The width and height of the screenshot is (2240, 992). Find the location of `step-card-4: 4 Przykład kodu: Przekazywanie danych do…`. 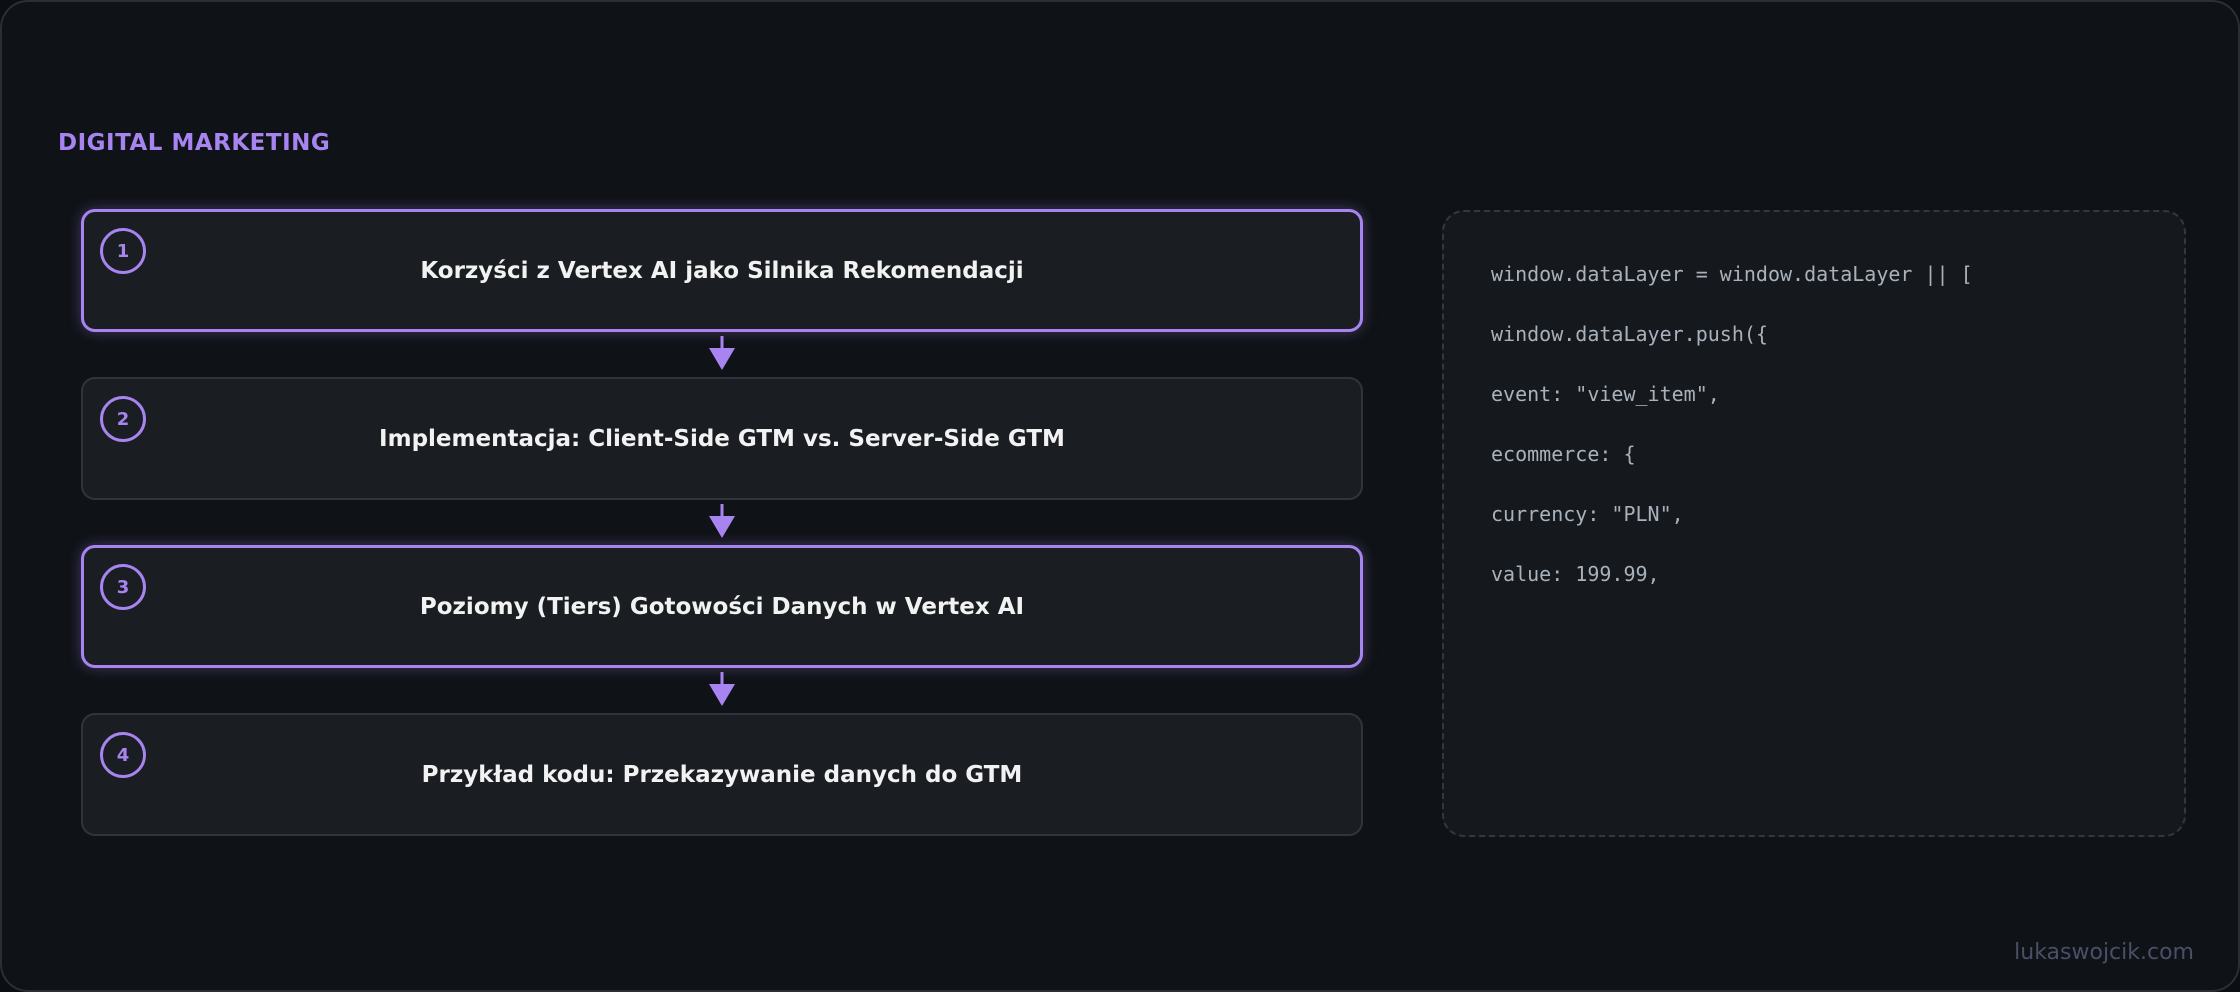

step-card-4: 4 Przykład kodu: Przekazywanie danych do… is located at coordinates (722, 774).